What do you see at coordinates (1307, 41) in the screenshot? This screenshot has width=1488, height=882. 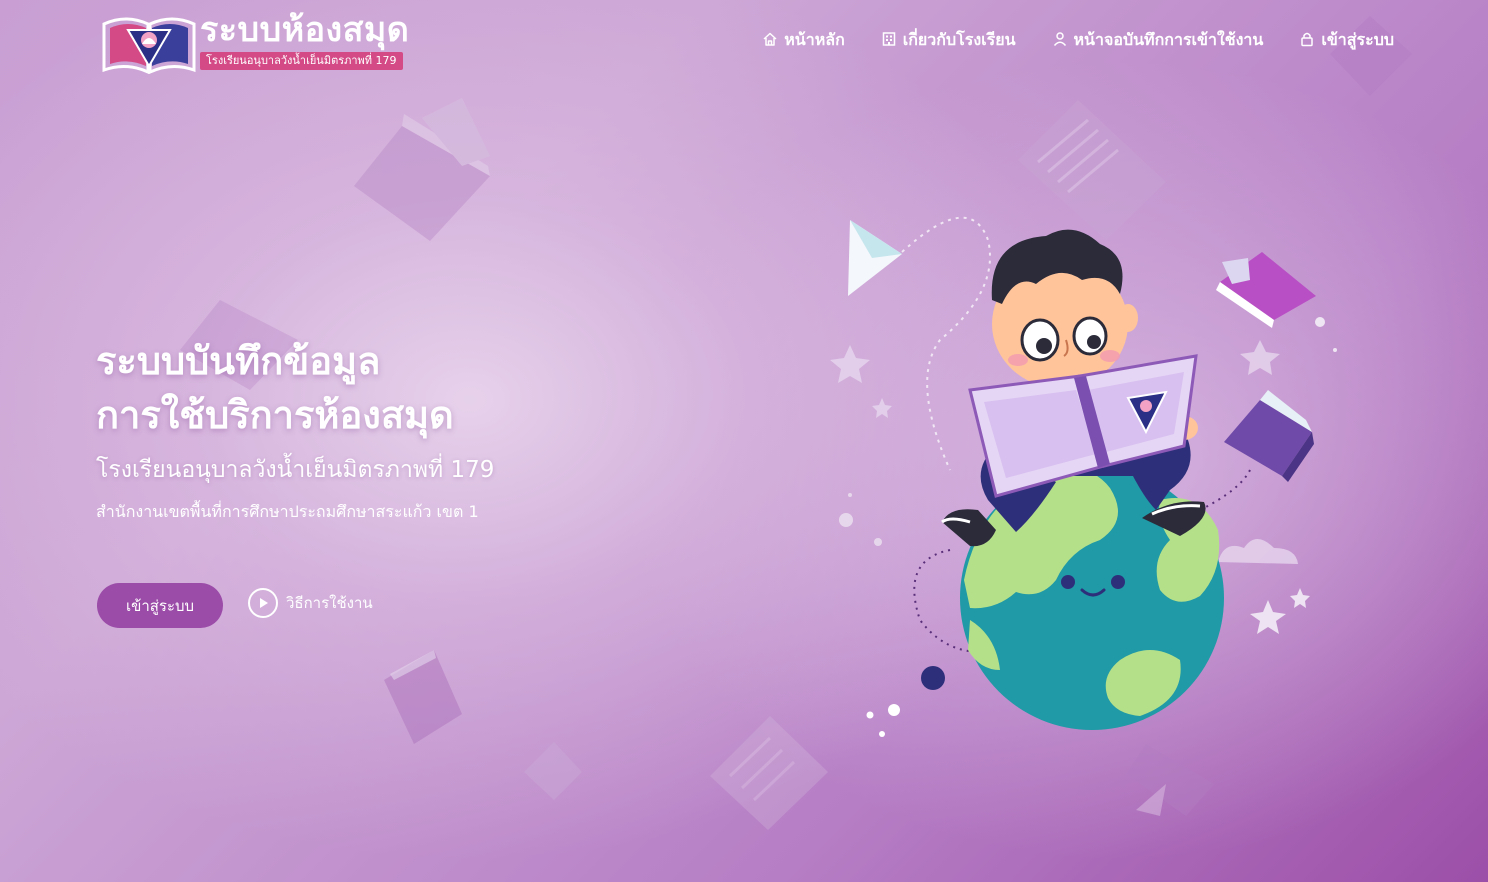 I see `lock-icon` at bounding box center [1307, 41].